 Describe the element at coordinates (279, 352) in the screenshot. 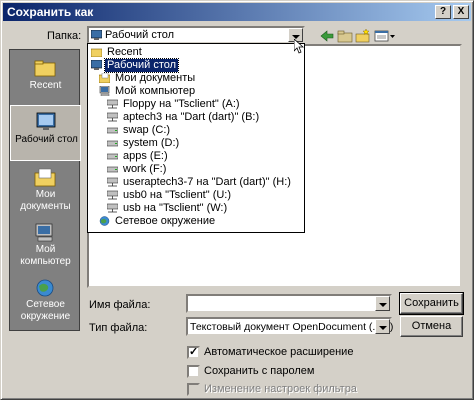

I see `auto-extension-label: Автоматическое расширение` at that location.